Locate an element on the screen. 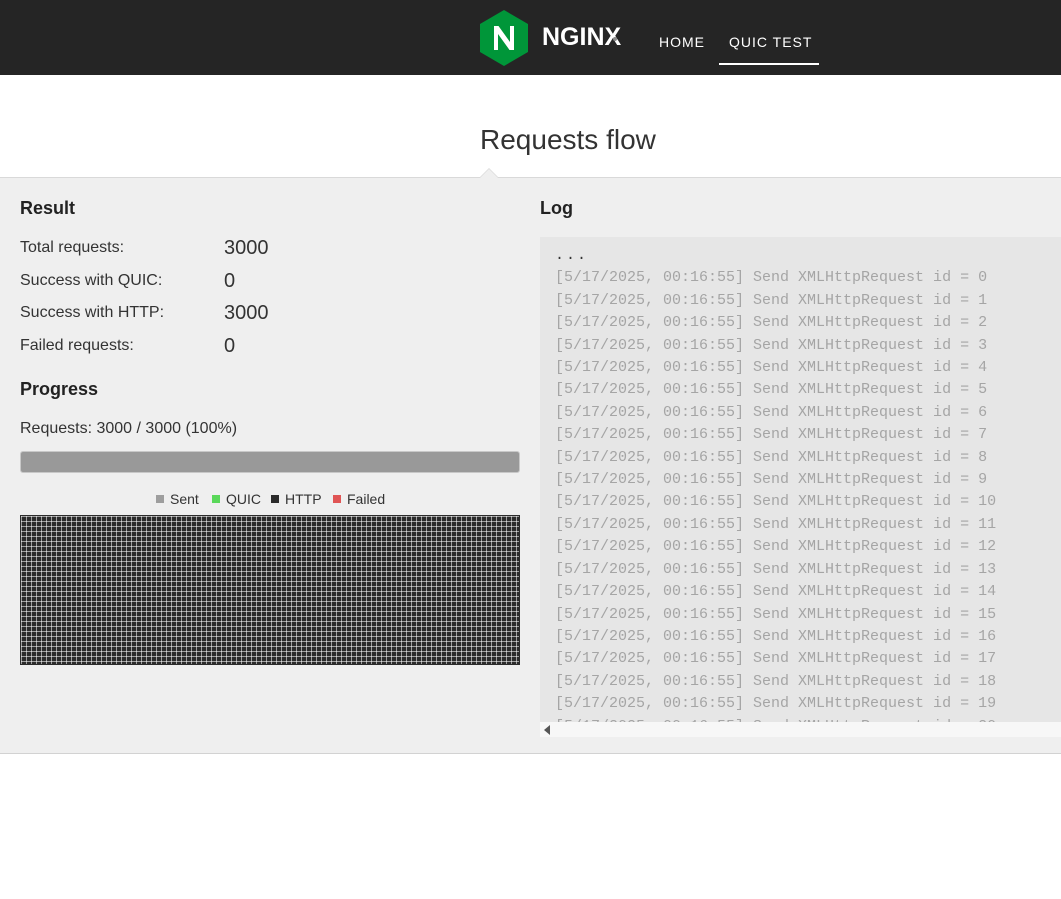 The height and width of the screenshot is (899, 1061). stat-label-failed: Failed requests: is located at coordinates (77, 345).